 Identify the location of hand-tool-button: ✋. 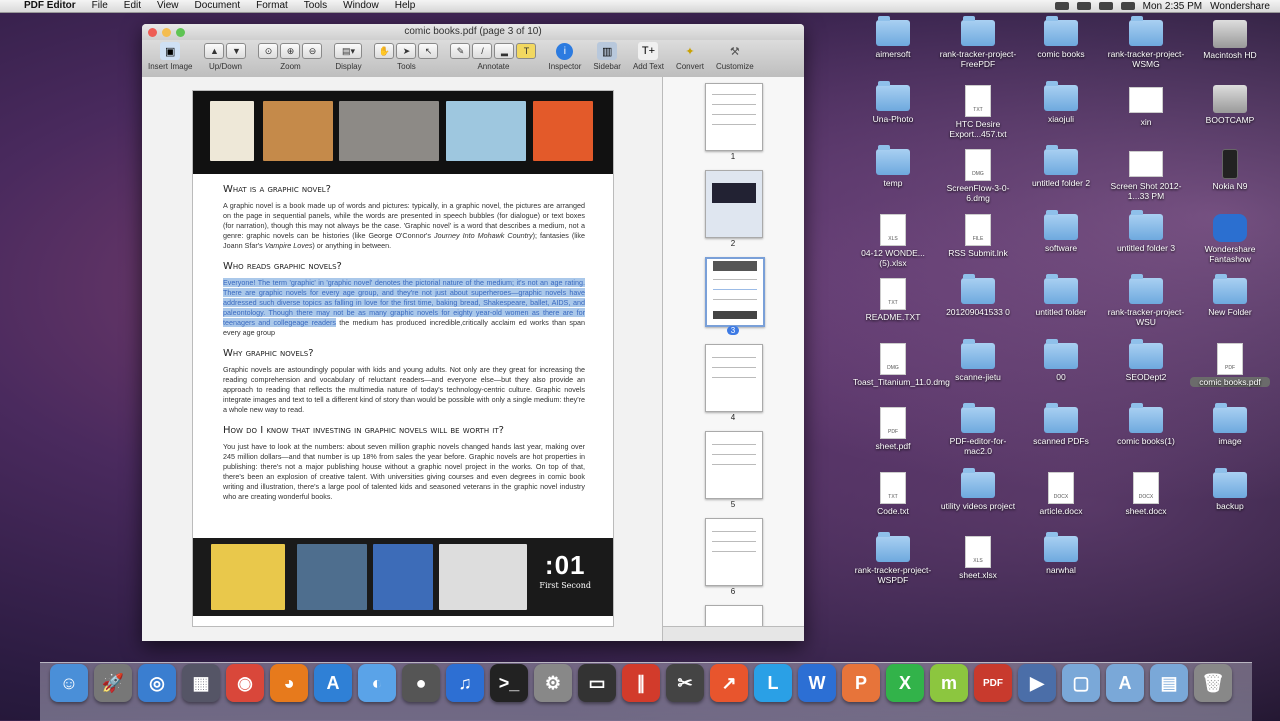
(384, 51).